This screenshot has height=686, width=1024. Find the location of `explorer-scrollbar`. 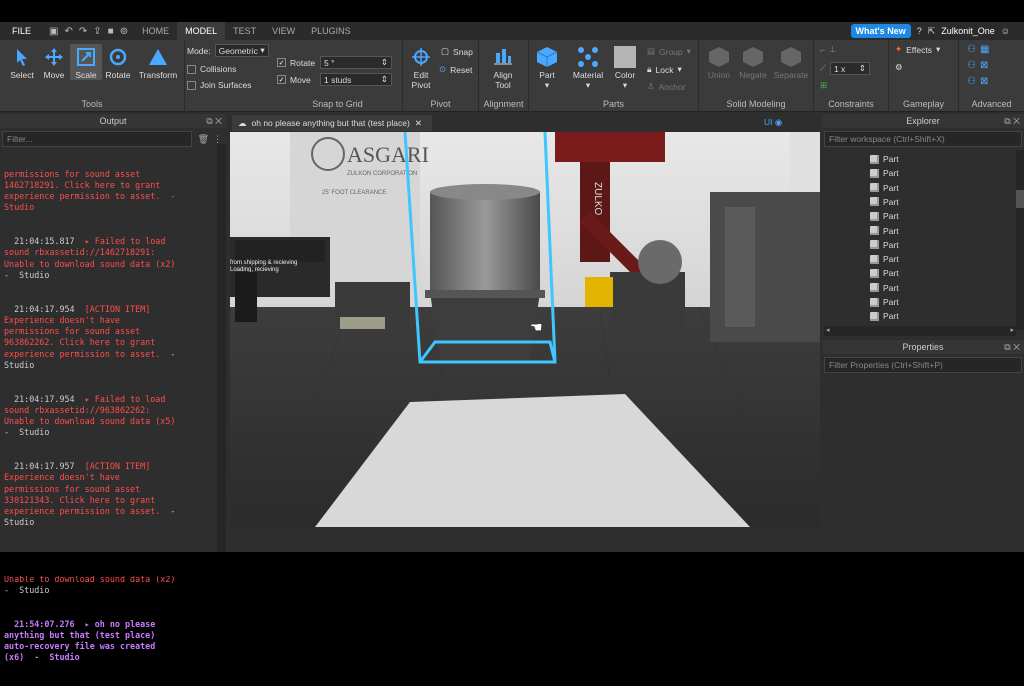

explorer-scrollbar is located at coordinates (1020, 240).